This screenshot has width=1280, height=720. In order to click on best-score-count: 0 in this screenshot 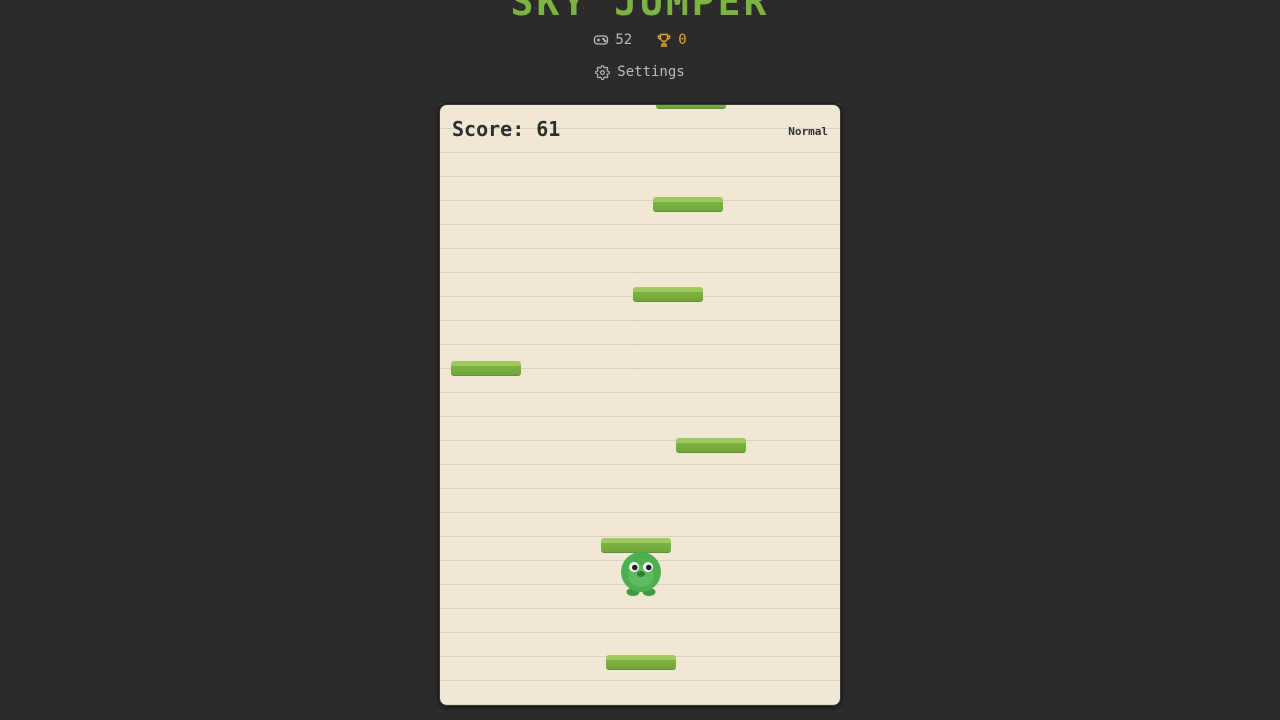, I will do `click(682, 40)`.